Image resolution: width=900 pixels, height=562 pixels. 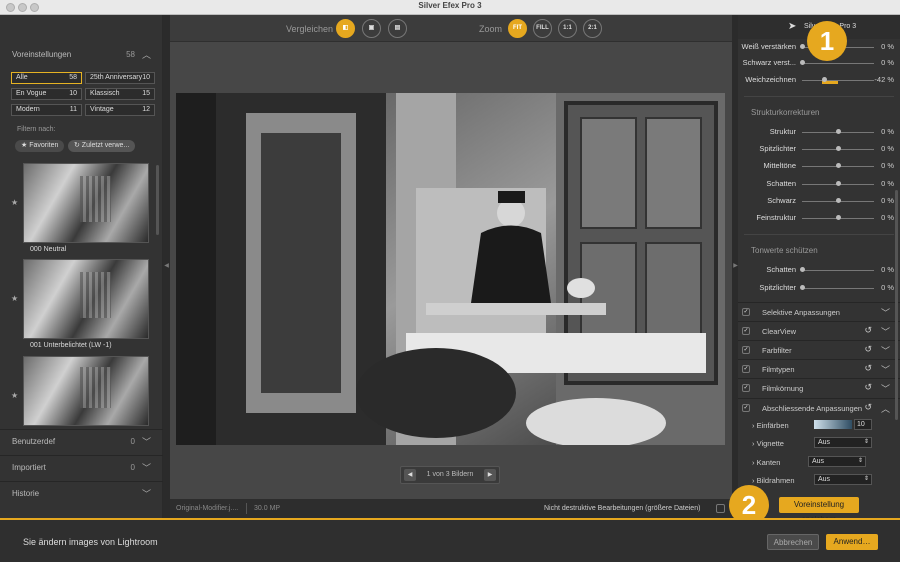 What do you see at coordinates (776, 217) in the screenshot?
I see `slider-label: Feinstruktur` at bounding box center [776, 217].